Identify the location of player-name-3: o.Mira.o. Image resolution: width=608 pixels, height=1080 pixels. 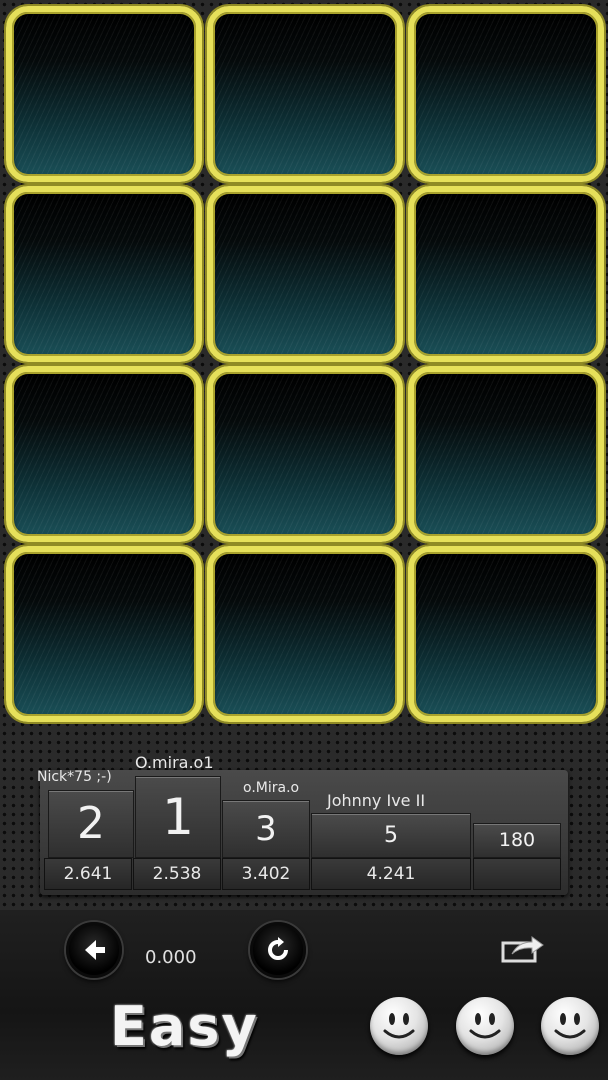
(271, 788).